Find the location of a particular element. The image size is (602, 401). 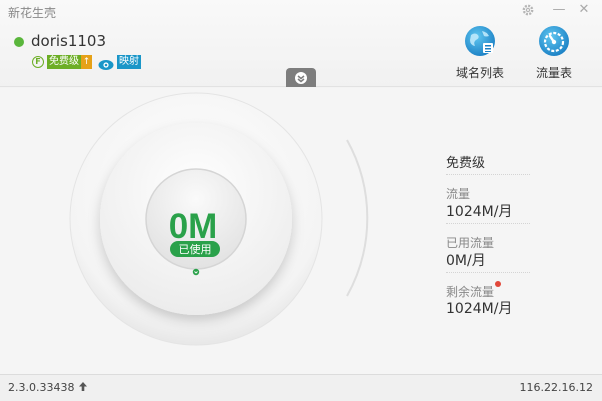

status-bar: 2.3.0.33438 116.22.16.12 is located at coordinates (301, 387).